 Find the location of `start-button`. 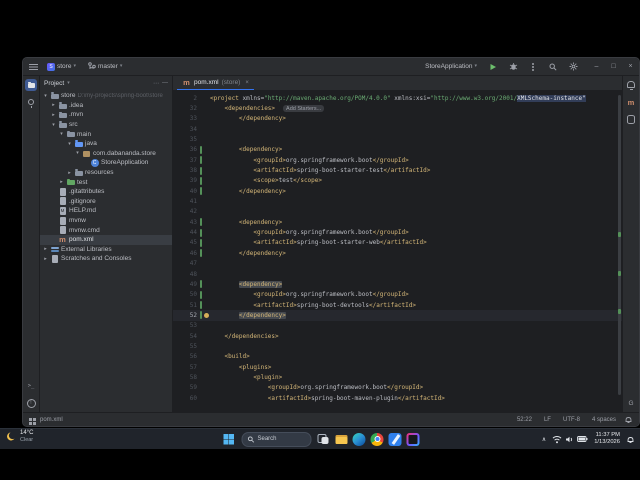

start-button is located at coordinates (229, 439).